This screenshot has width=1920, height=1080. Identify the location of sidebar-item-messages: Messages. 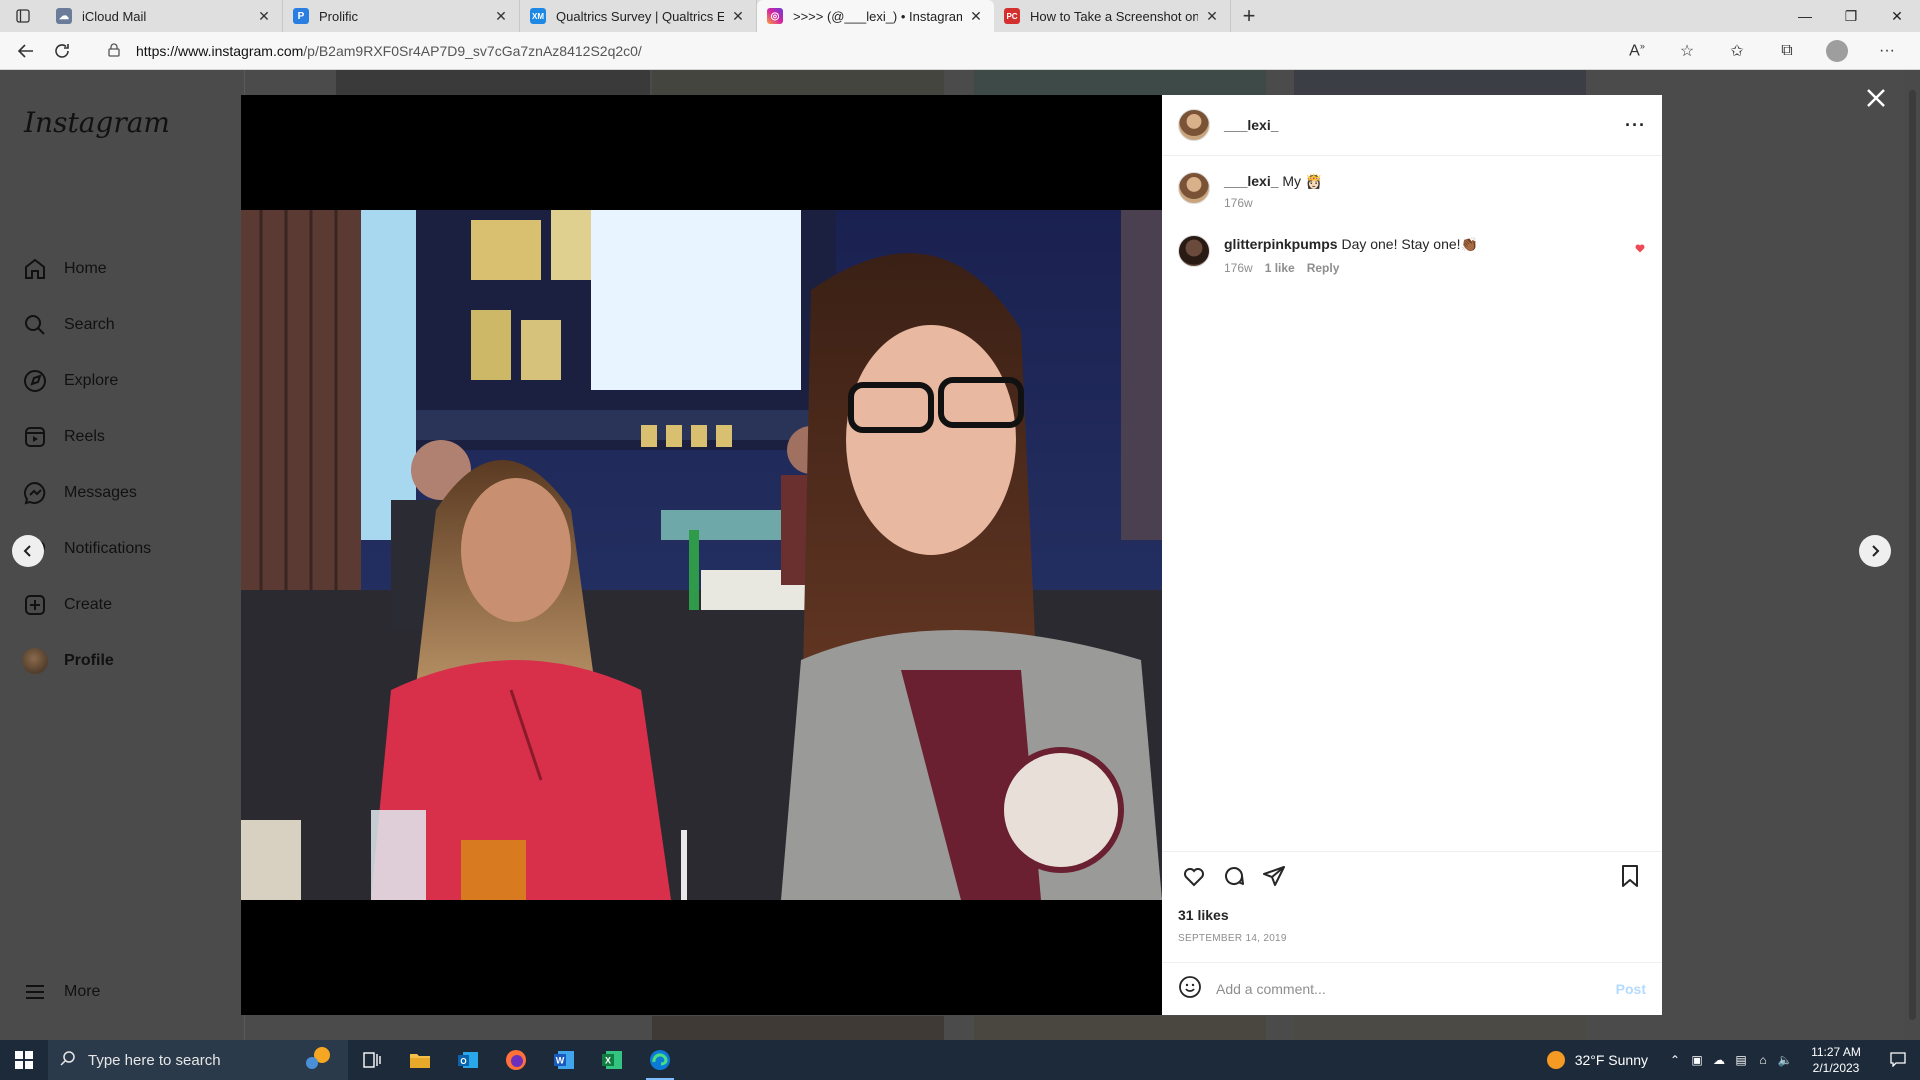
(79, 493).